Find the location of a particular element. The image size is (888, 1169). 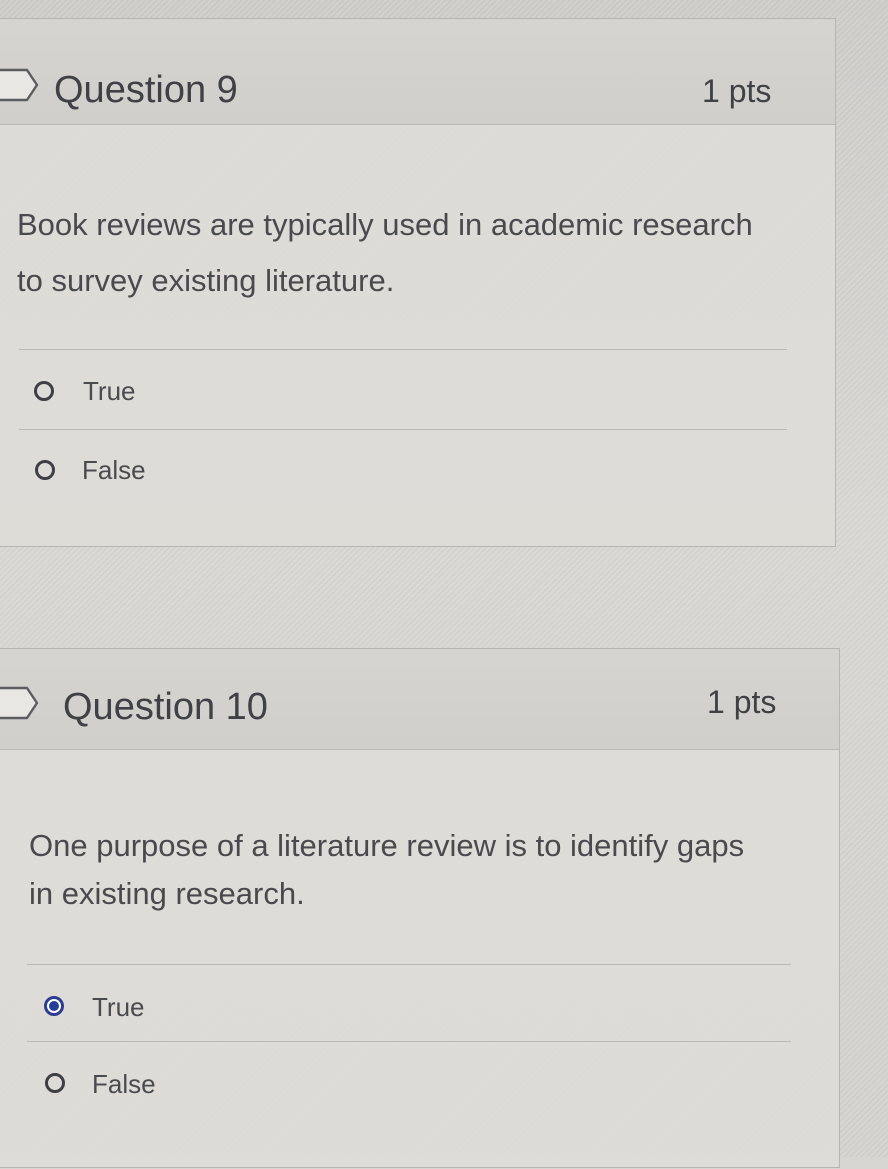

question-text-line-2: in existing research. is located at coordinates (167, 893).